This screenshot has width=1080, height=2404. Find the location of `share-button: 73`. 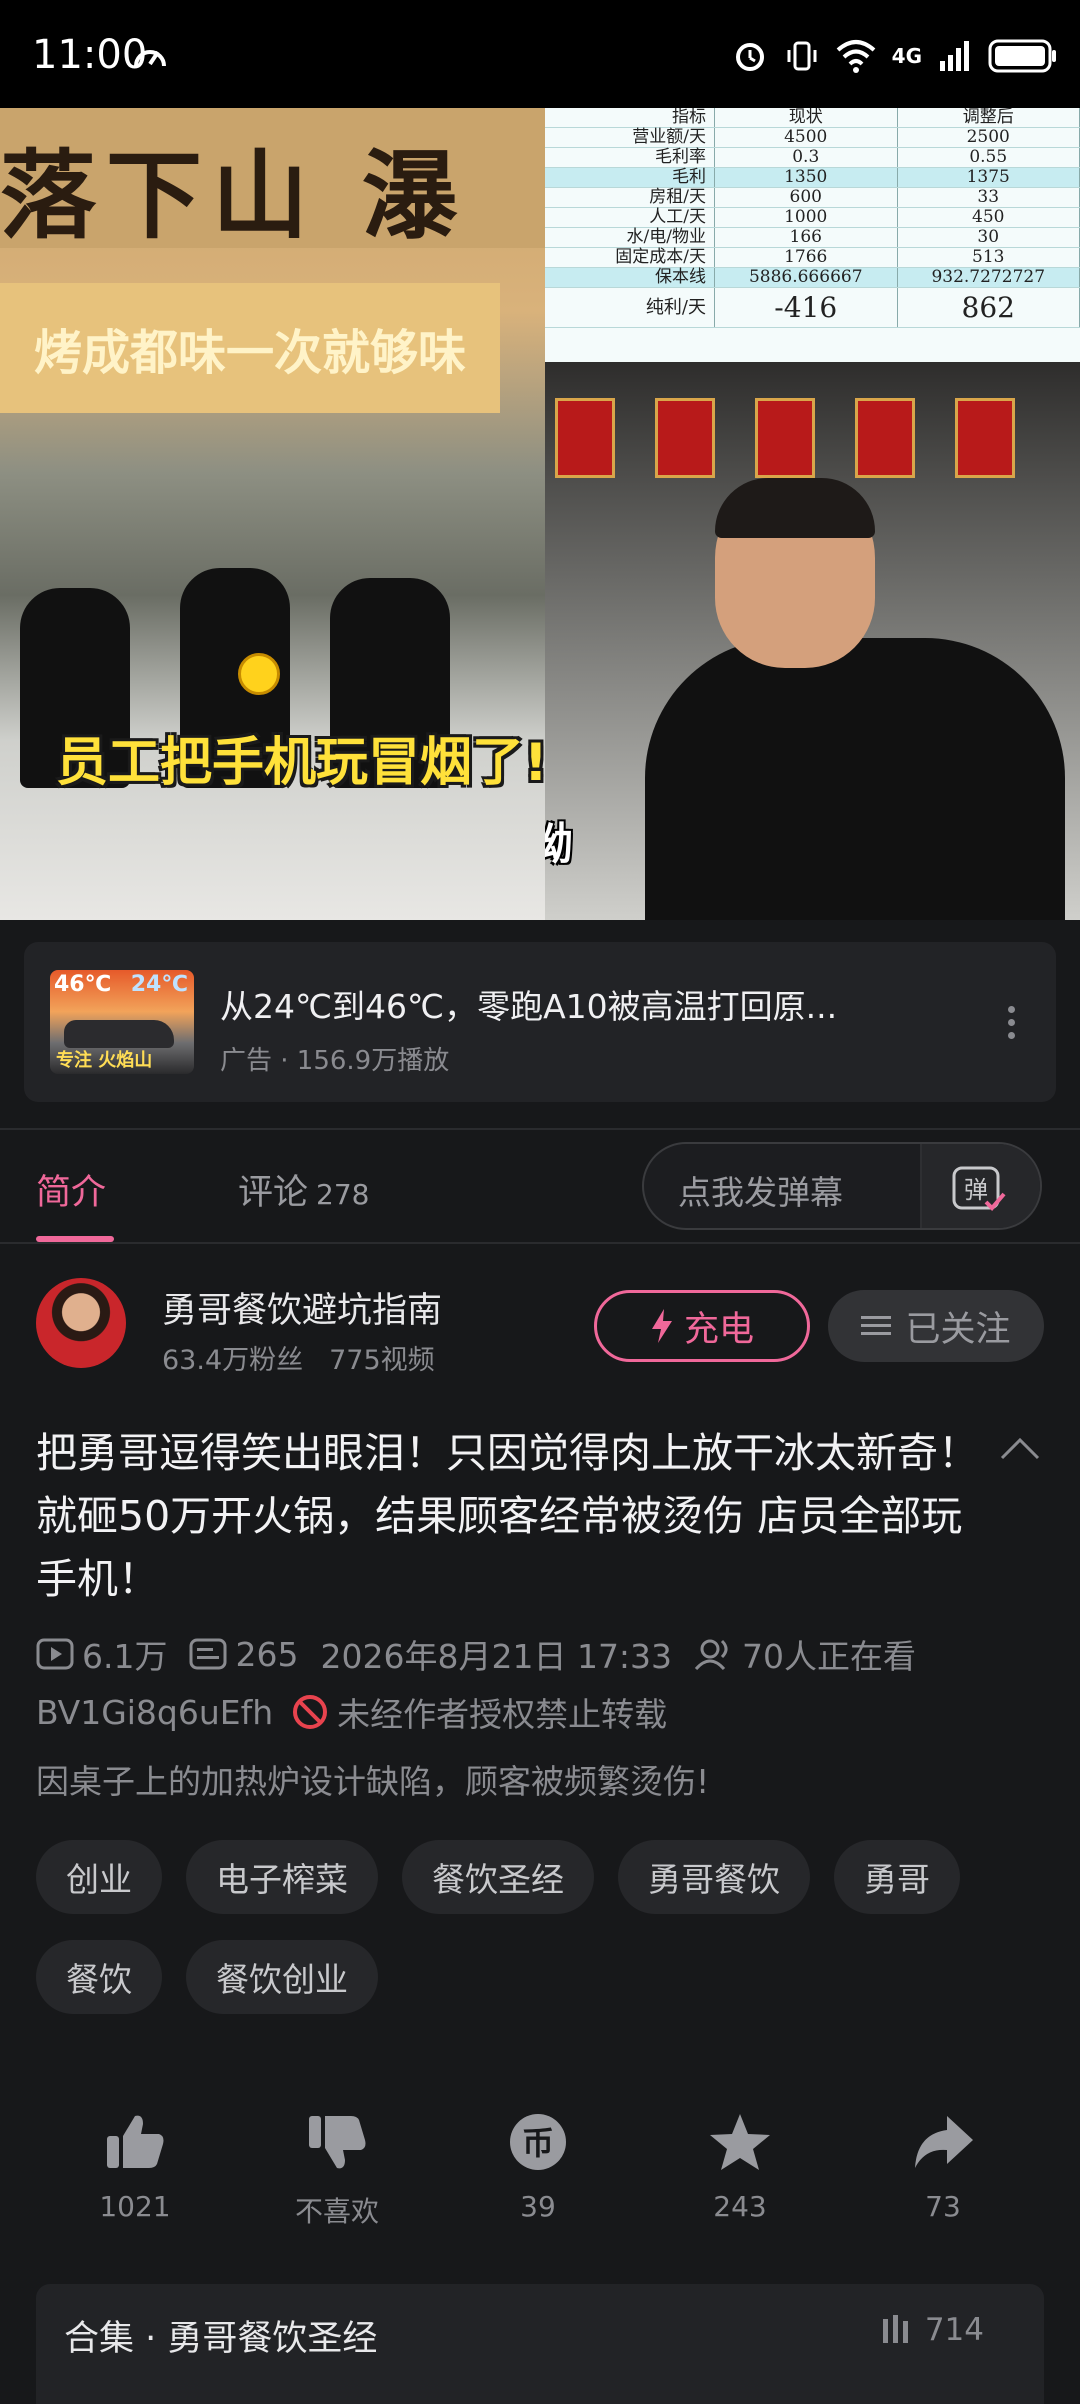

share-button: 73 is located at coordinates (943, 2167).